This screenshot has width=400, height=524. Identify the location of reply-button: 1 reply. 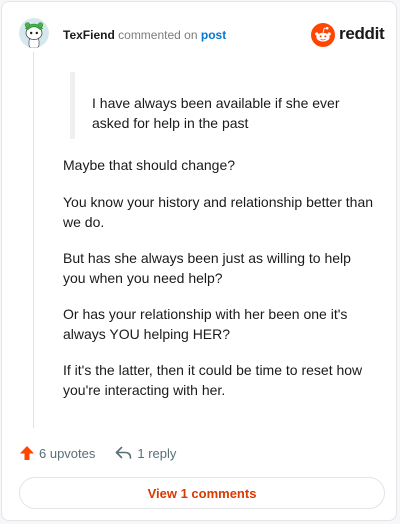
(145, 453).